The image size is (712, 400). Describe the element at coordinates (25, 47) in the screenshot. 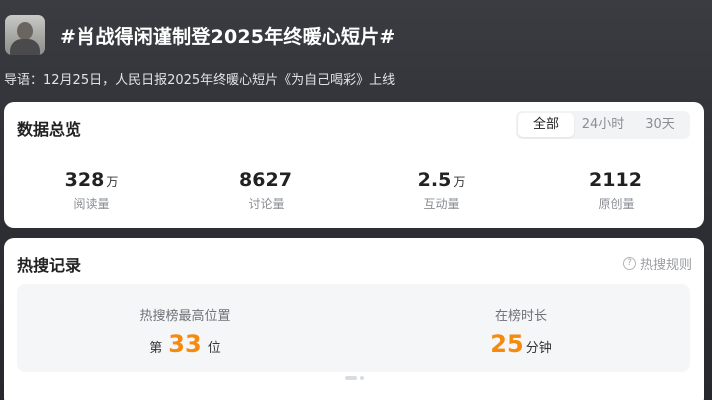

I see `avatar-body` at that location.